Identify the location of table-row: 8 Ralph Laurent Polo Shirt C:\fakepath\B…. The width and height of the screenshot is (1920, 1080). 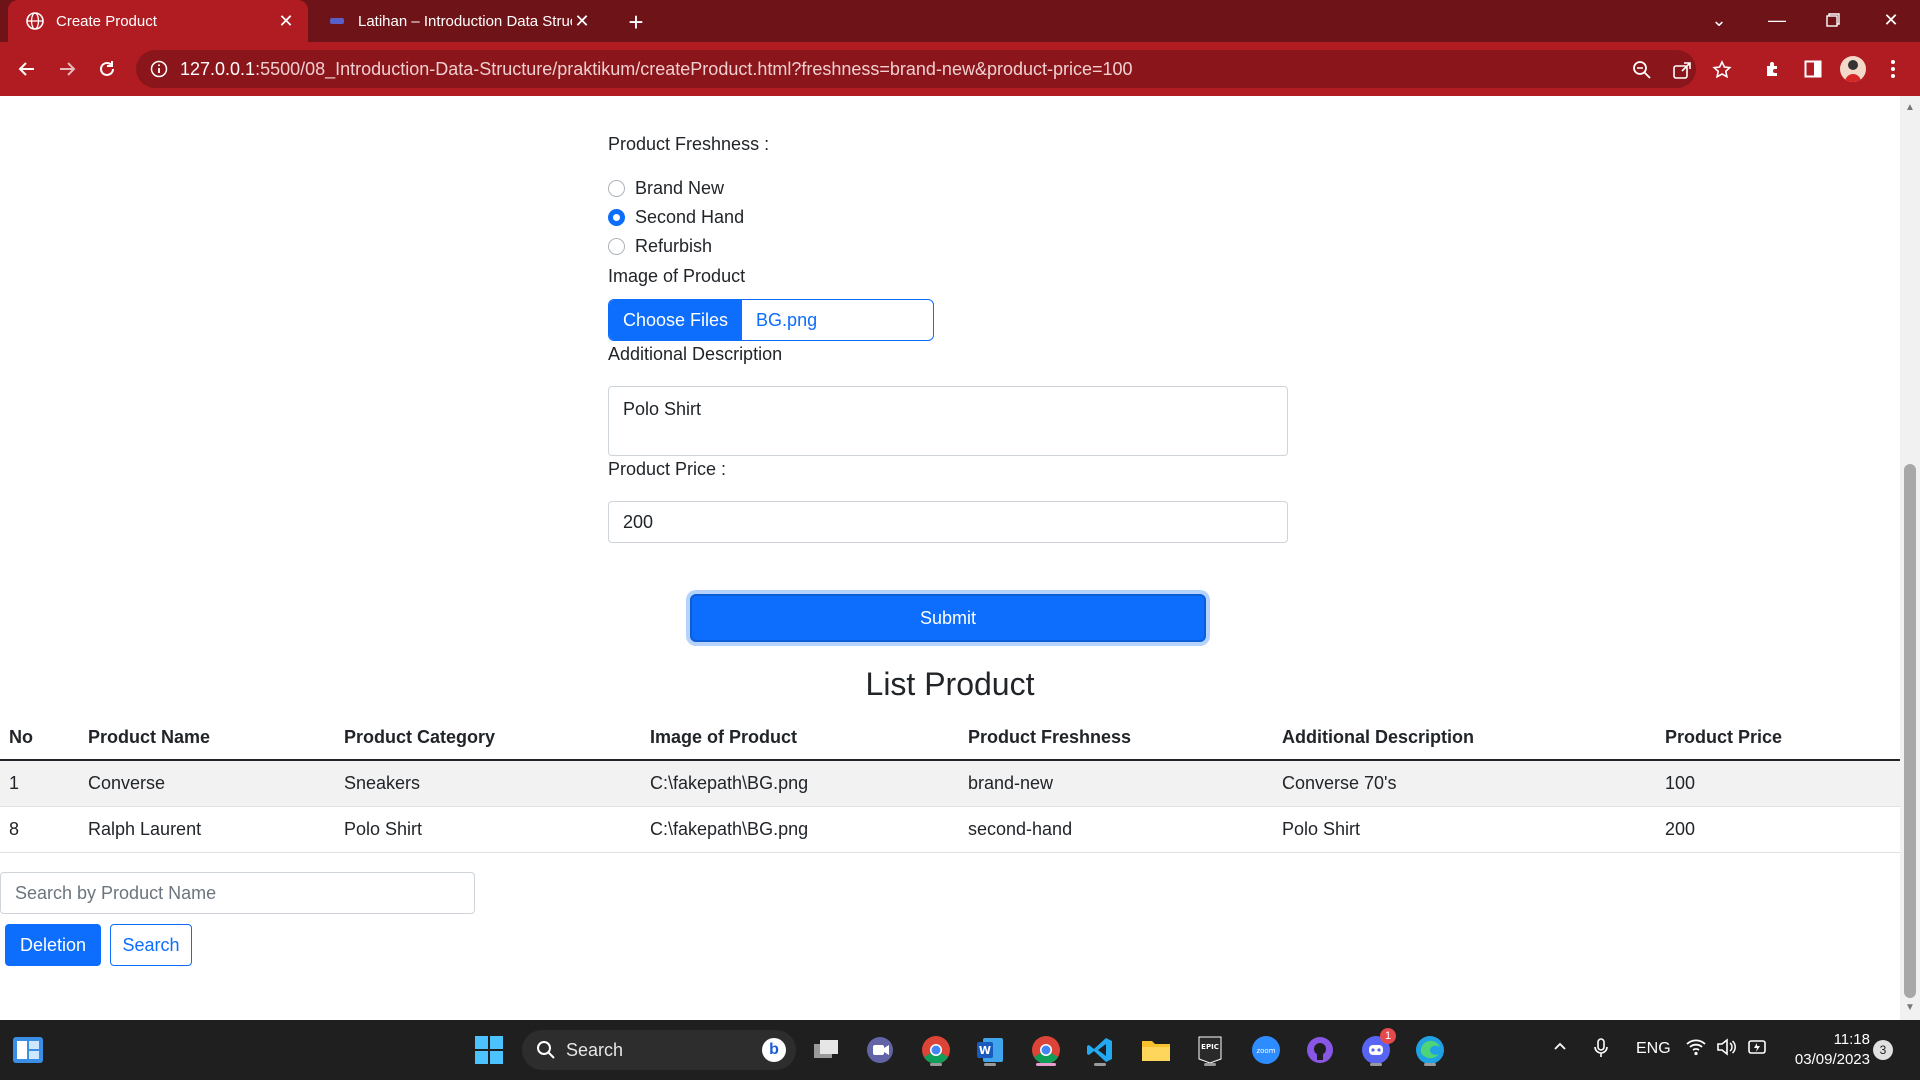
(950, 829).